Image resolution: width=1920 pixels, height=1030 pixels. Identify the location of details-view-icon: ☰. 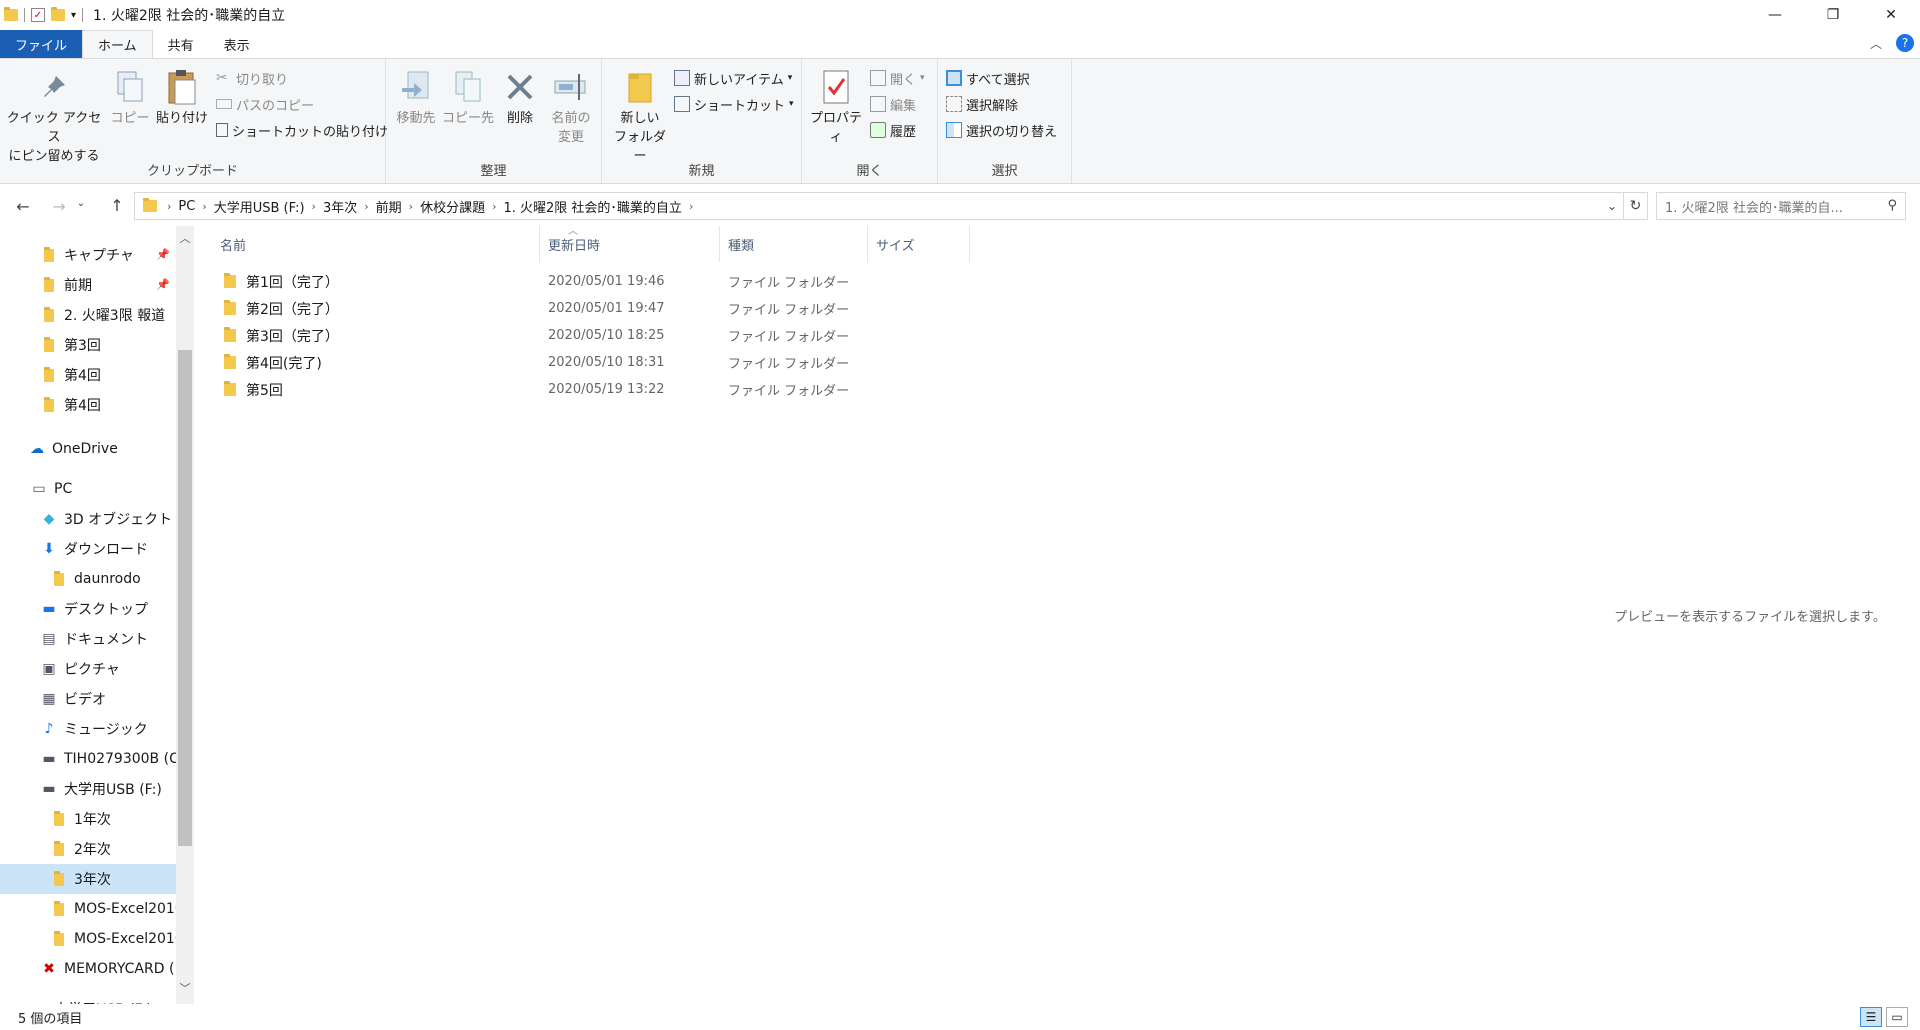
(1871, 1017).